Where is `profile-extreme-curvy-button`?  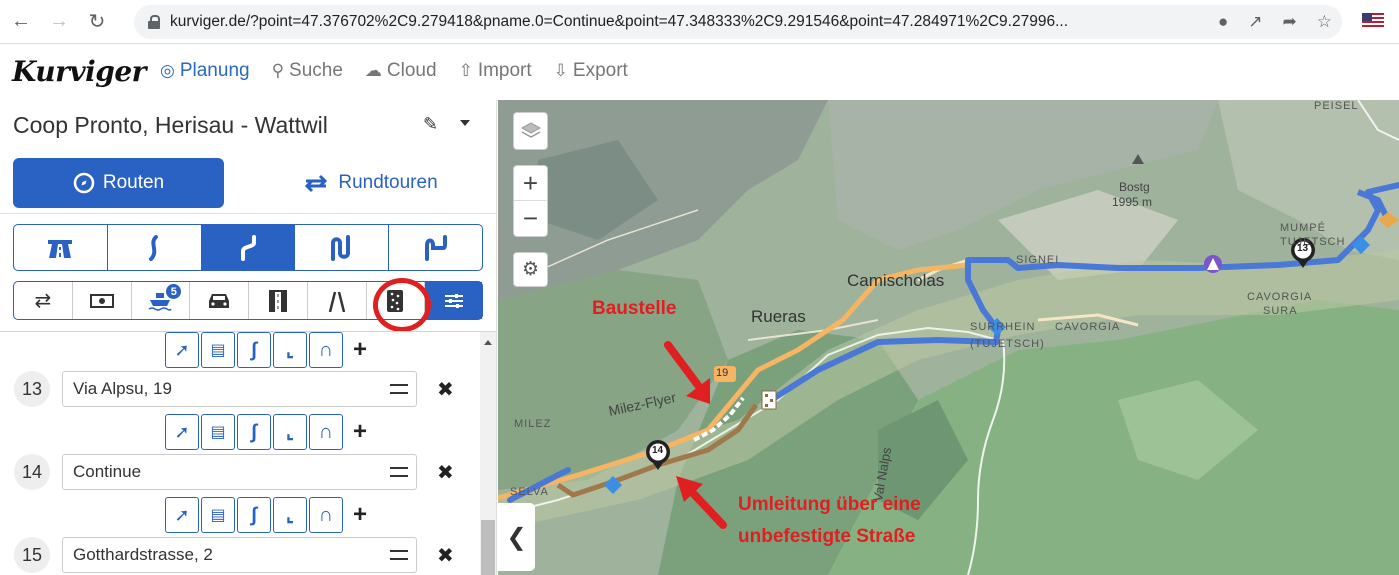 profile-extreme-curvy-button is located at coordinates (435, 247).